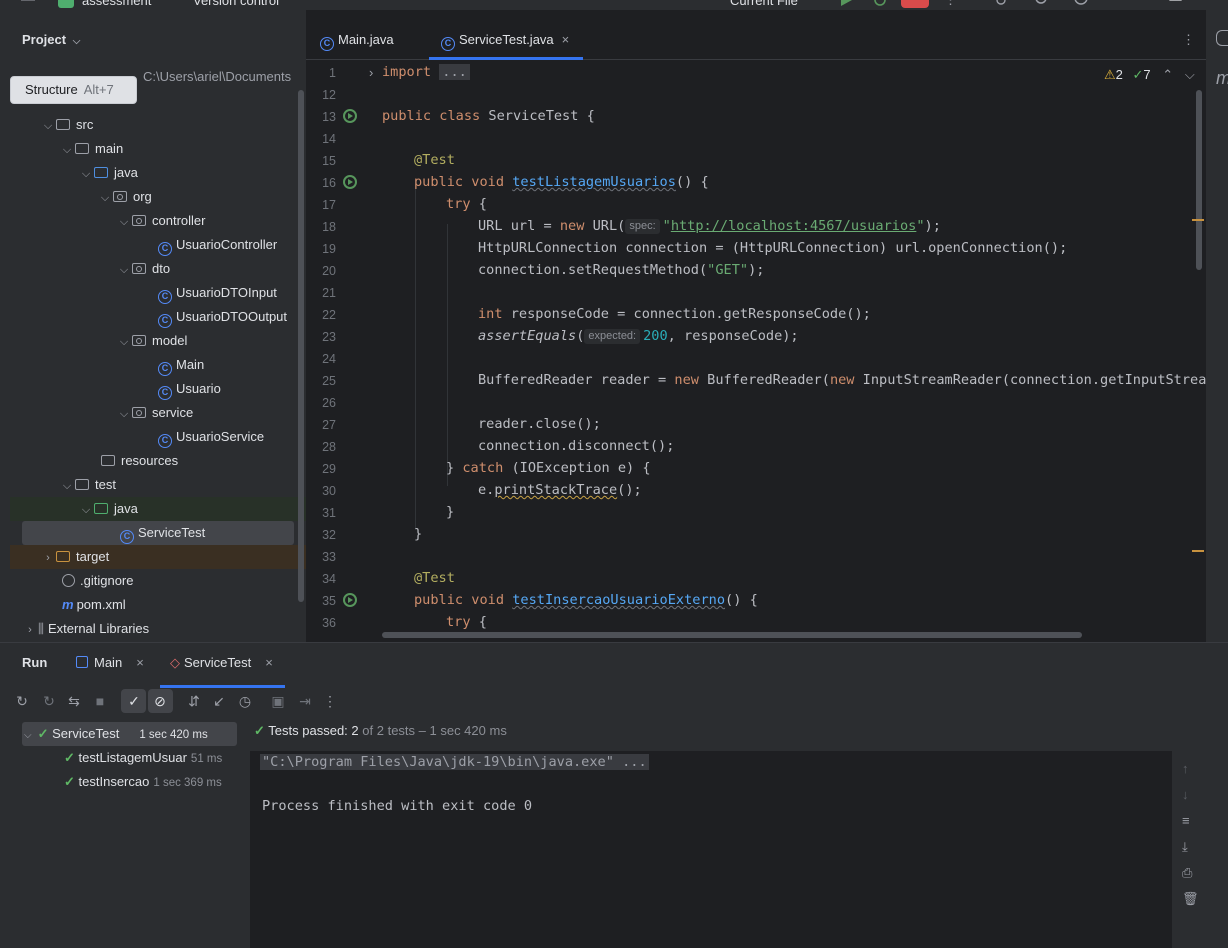 Image resolution: width=1228 pixels, height=948 pixels. I want to click on maven-tool-icon: m, so click(1222, 78).